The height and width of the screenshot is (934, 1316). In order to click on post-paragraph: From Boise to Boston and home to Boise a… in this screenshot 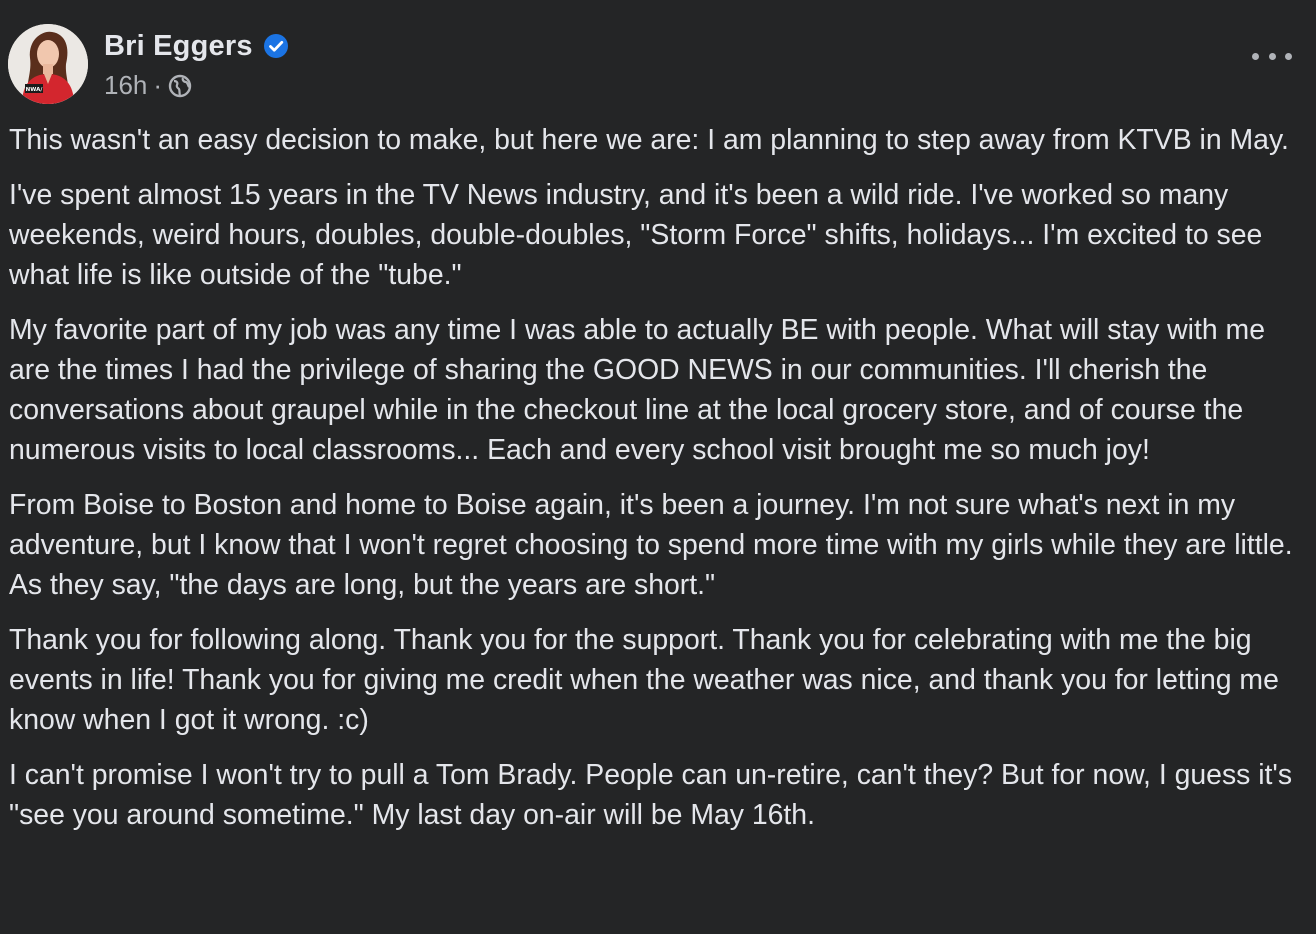, I will do `click(651, 545)`.